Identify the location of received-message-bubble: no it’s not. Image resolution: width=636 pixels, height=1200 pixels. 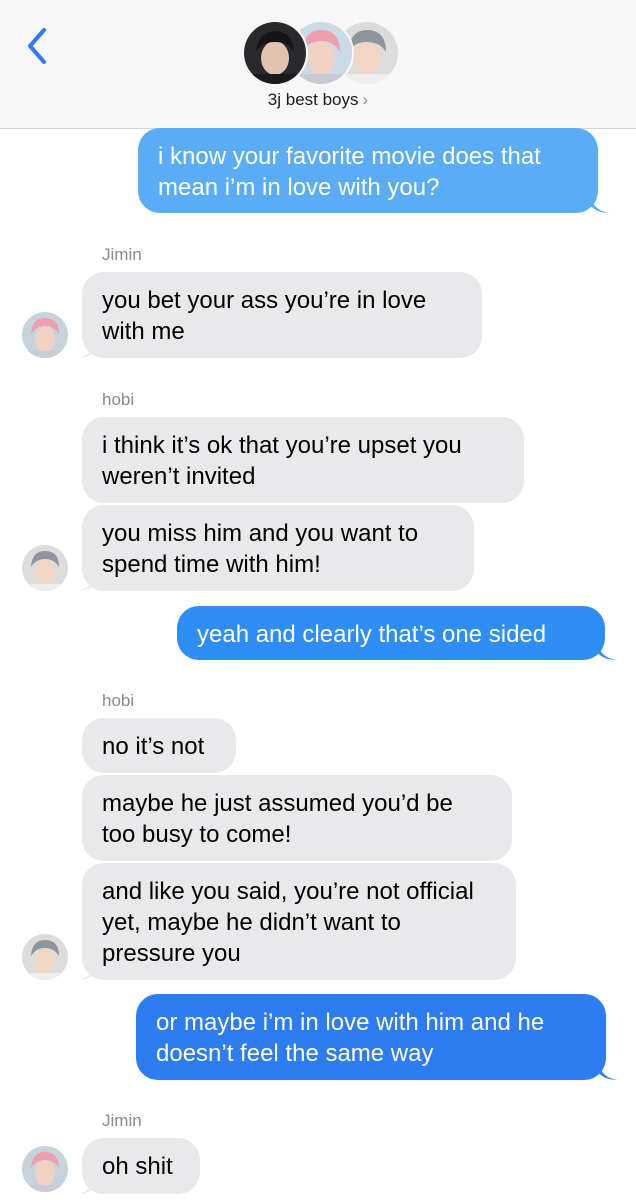
(159, 745).